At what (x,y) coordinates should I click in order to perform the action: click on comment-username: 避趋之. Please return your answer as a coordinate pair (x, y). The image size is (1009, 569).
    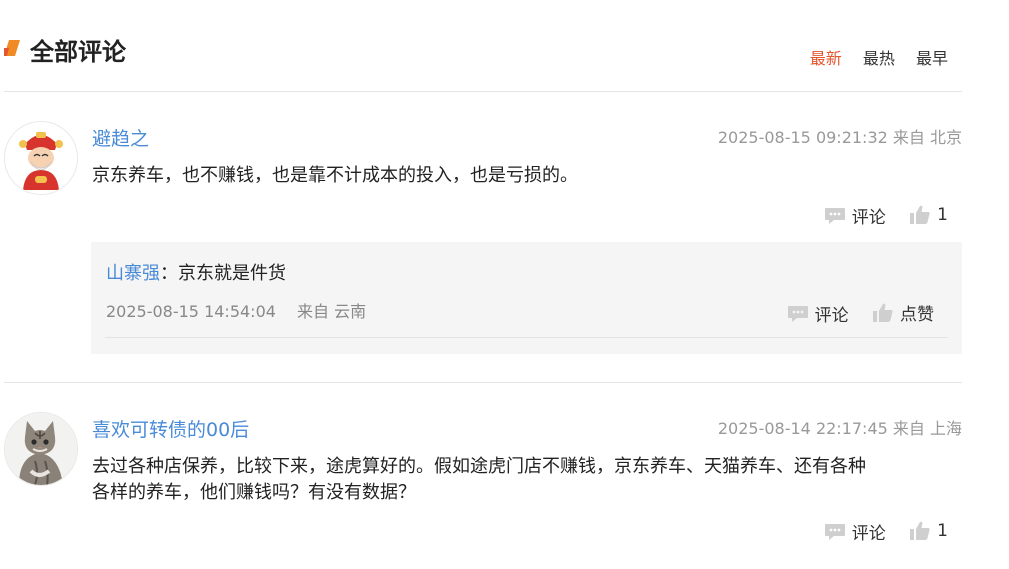
    Looking at the image, I should click on (120, 137).